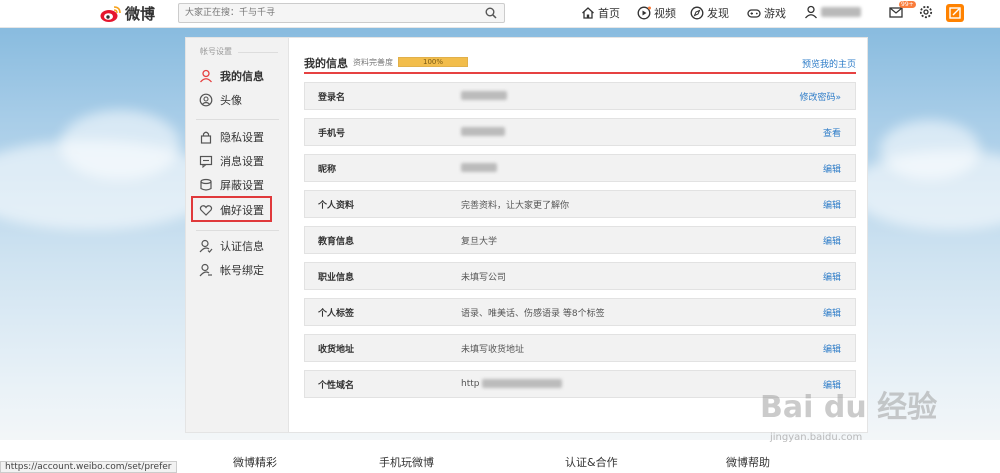 The width and height of the screenshot is (1000, 473). I want to click on row-label: 昵称, so click(327, 169).